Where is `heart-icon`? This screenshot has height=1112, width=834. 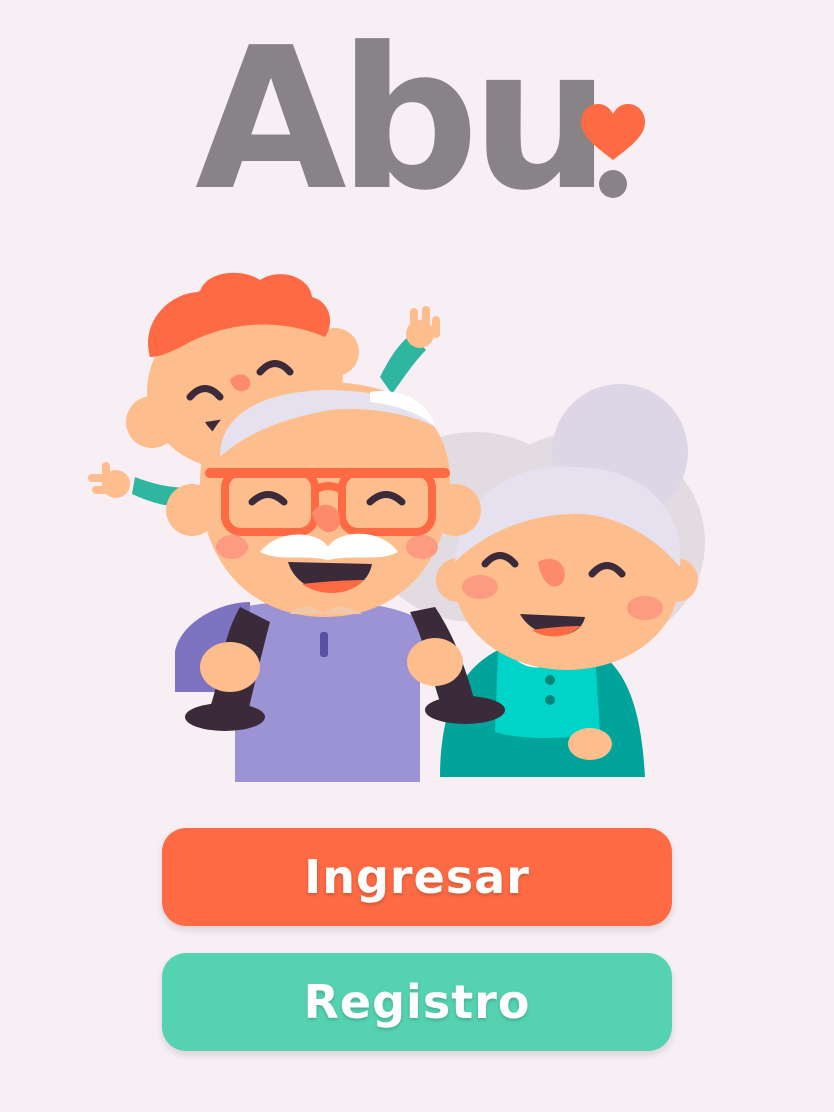 heart-icon is located at coordinates (613, 151).